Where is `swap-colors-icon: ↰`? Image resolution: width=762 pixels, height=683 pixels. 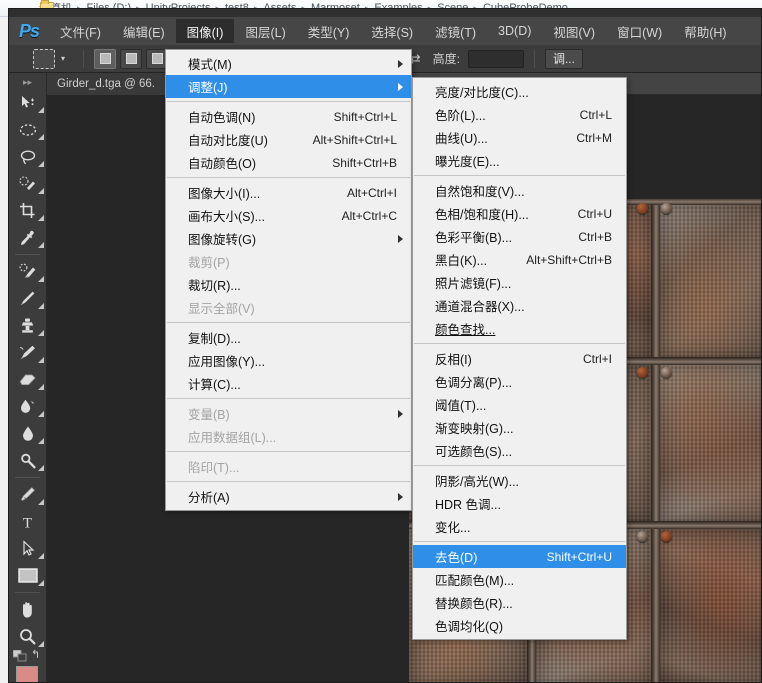
swap-colors-icon: ↰ is located at coordinates (35, 654).